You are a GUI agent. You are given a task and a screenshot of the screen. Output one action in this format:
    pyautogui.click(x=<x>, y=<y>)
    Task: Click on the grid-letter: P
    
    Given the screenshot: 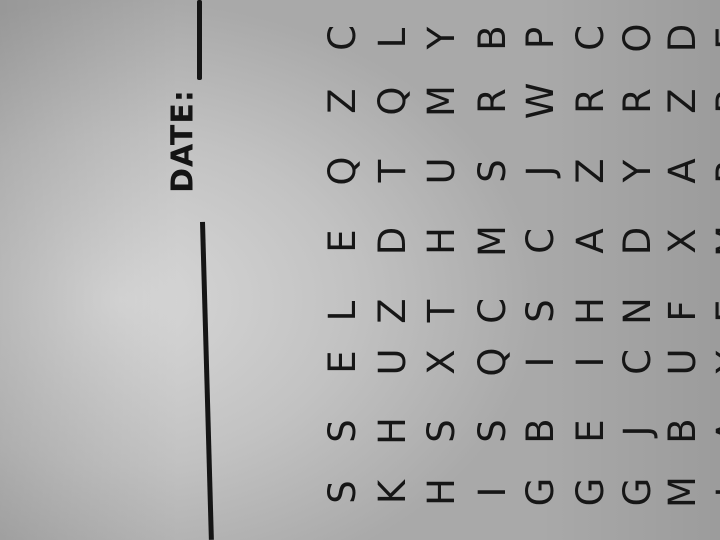 What is the action you would take?
    pyautogui.click(x=540, y=38)
    